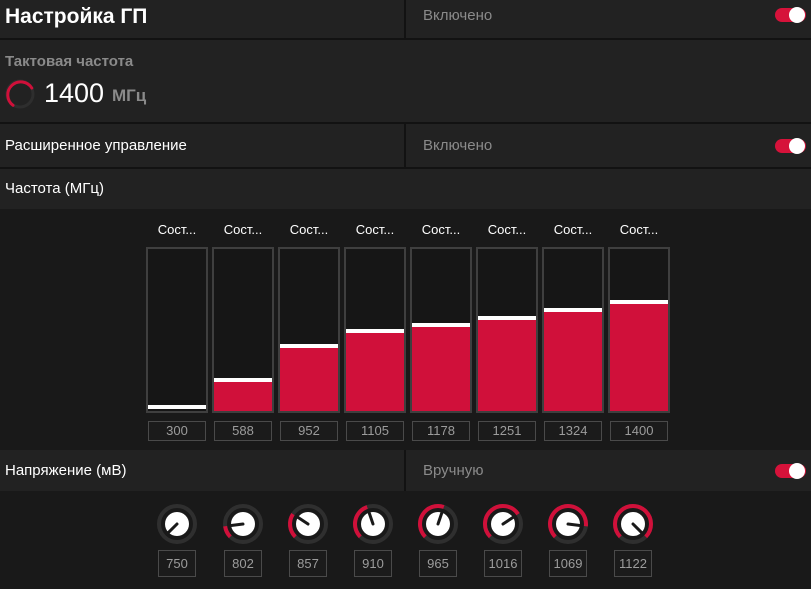 The height and width of the screenshot is (589, 811). What do you see at coordinates (20, 94) in the screenshot?
I see `clock-gauge-icon` at bounding box center [20, 94].